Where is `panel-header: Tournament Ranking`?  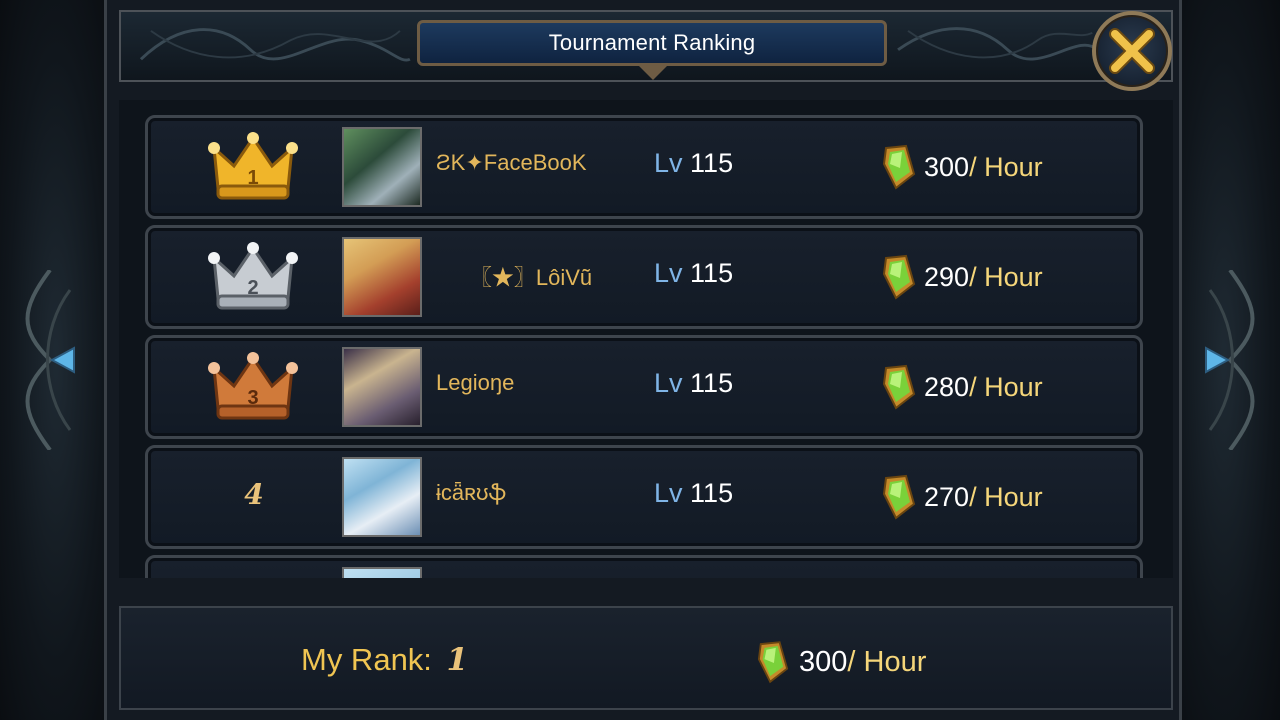
panel-header: Tournament Ranking is located at coordinates (646, 46).